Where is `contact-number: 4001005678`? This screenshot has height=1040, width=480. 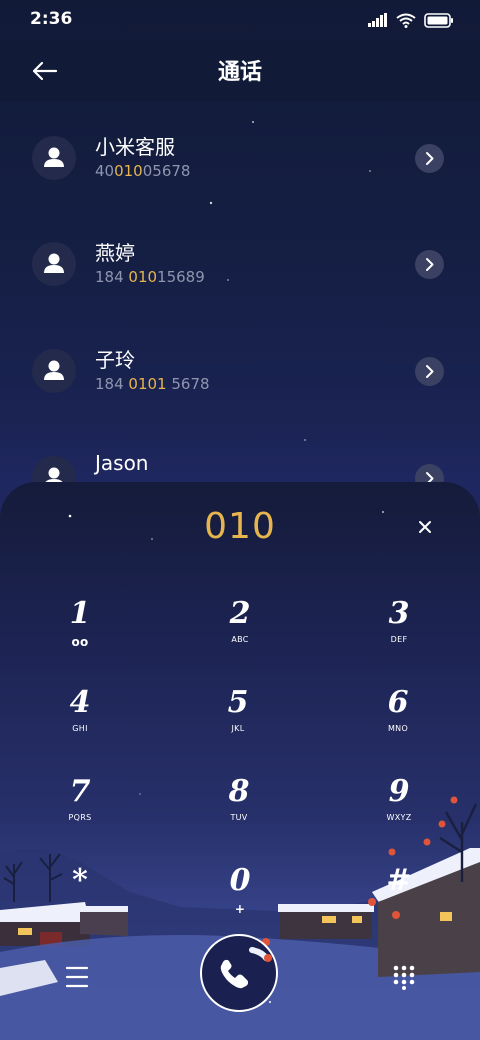
contact-number: 4001005678 is located at coordinates (143, 171).